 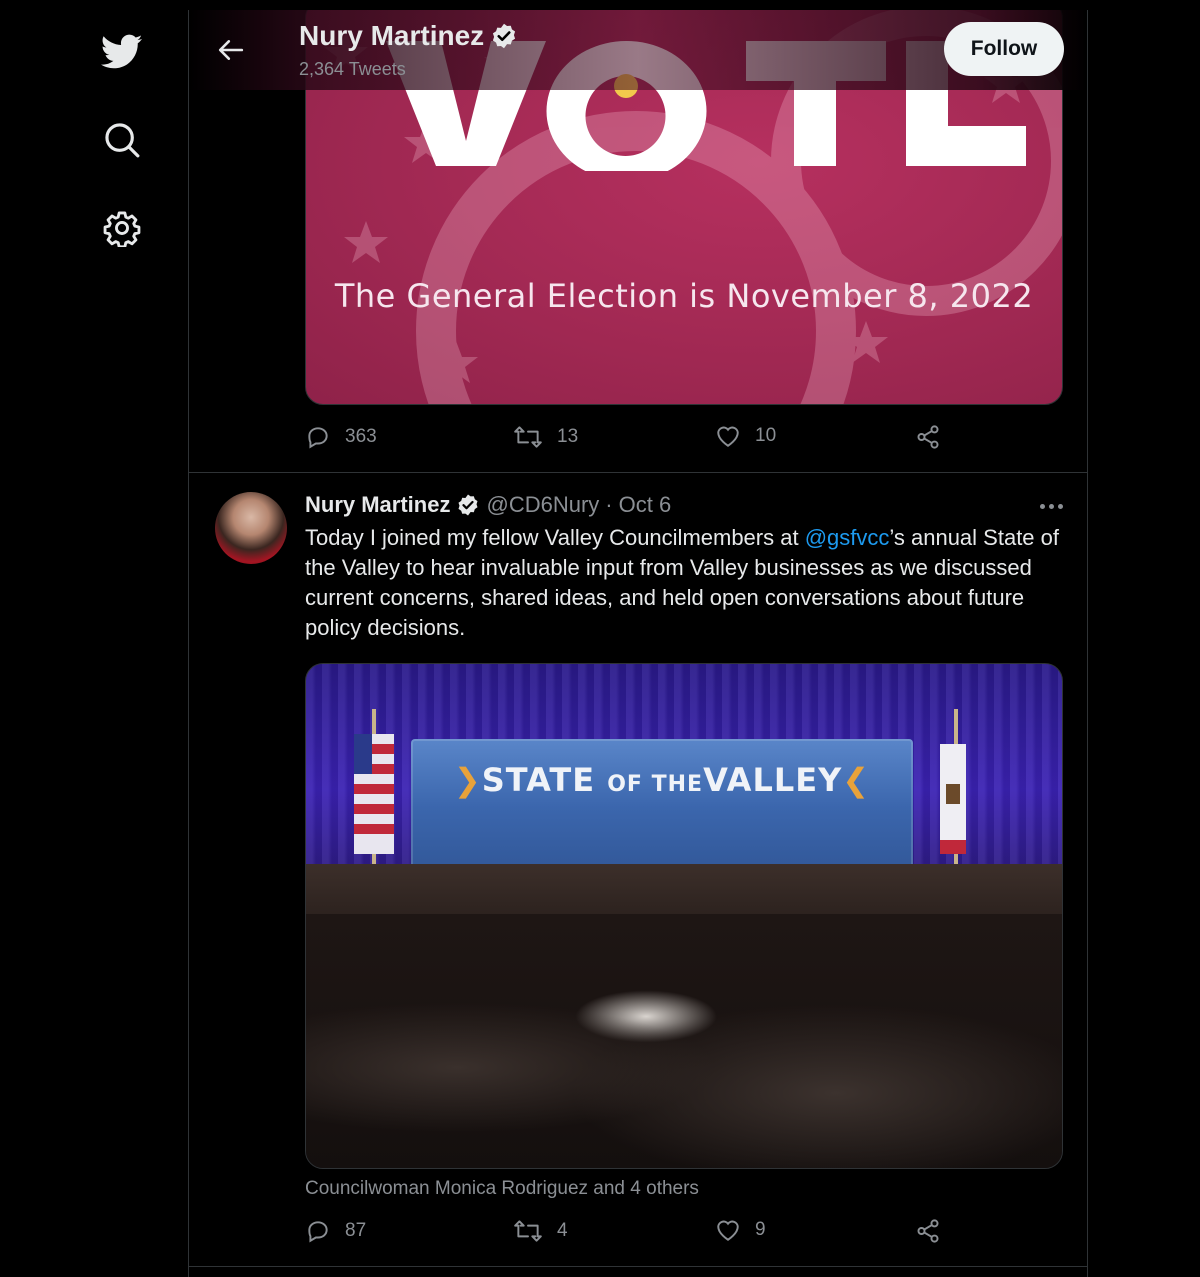 I want to click on like-count: 9, so click(x=760, y=1229).